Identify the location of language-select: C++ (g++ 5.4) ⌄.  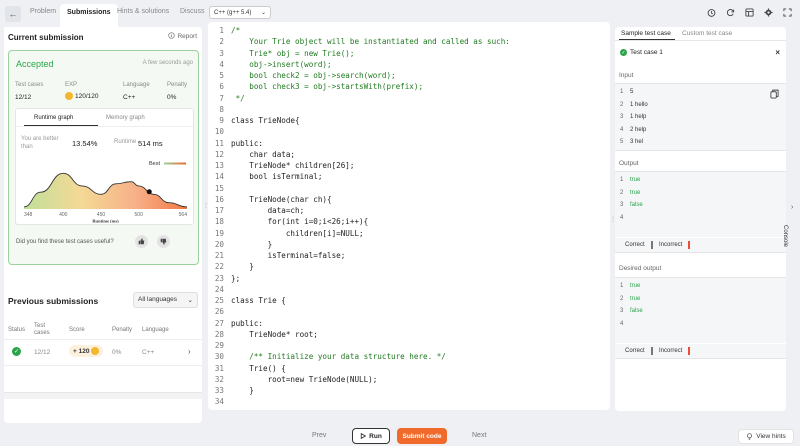
(240, 12).